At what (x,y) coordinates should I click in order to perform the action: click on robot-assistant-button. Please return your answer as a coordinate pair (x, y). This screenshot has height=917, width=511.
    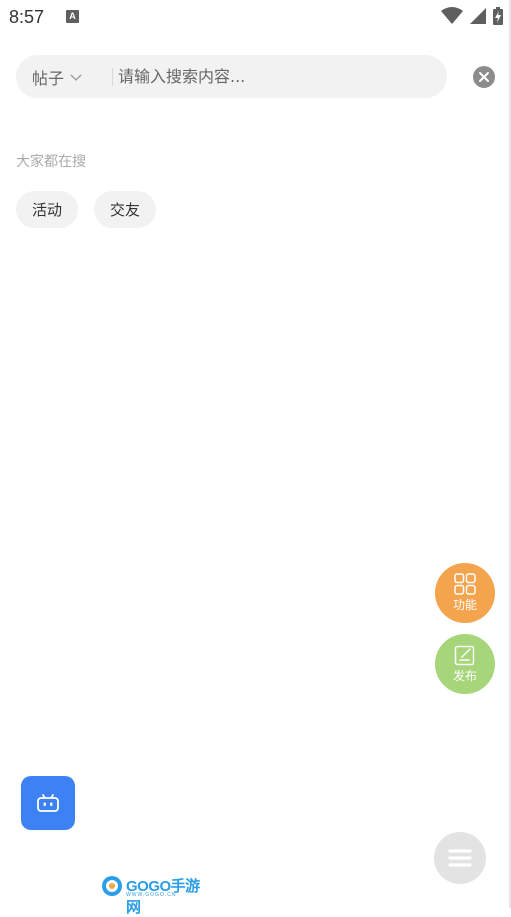
    Looking at the image, I should click on (48, 803).